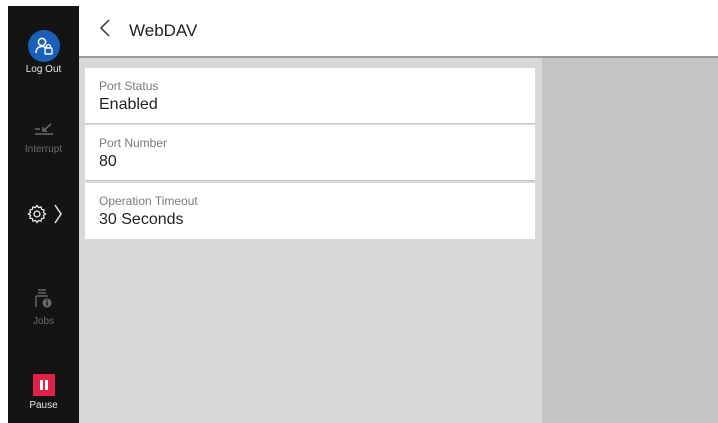 This screenshot has width=718, height=423. I want to click on pause-button: Pause, so click(43, 392).